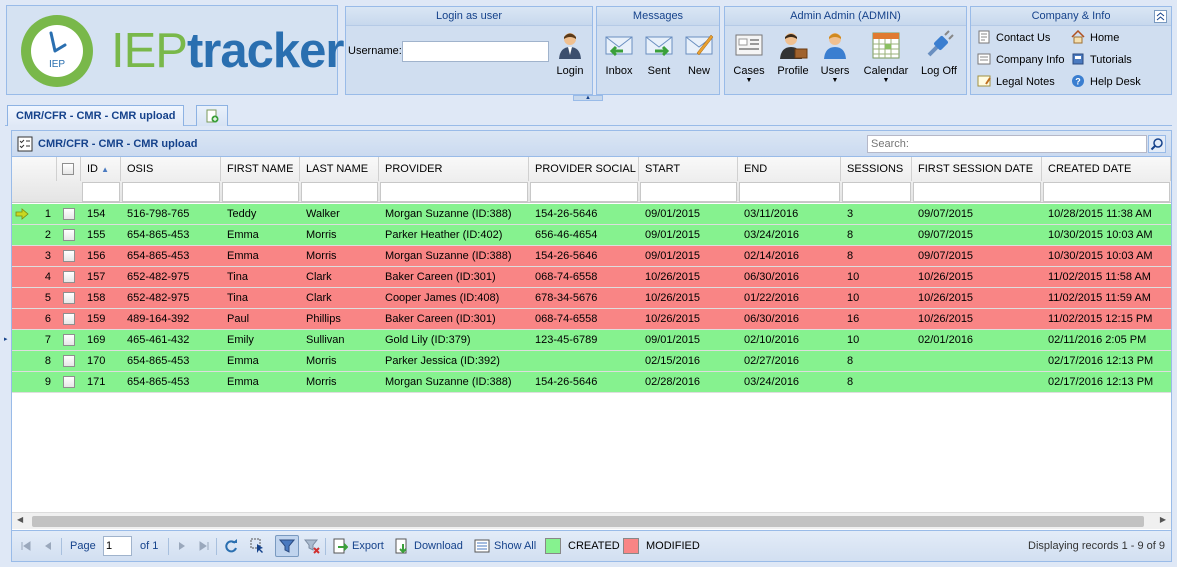 The height and width of the screenshot is (567, 1177). I want to click on scroll-left-icon: ◀, so click(20, 519).